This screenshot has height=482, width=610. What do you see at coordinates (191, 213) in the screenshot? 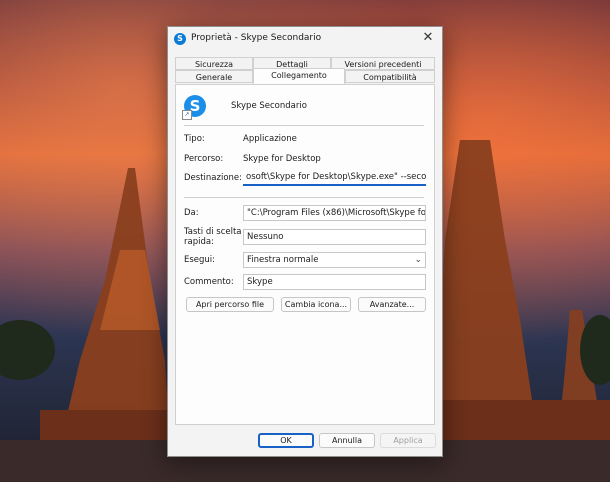
I see `da-label: Da:` at bounding box center [191, 213].